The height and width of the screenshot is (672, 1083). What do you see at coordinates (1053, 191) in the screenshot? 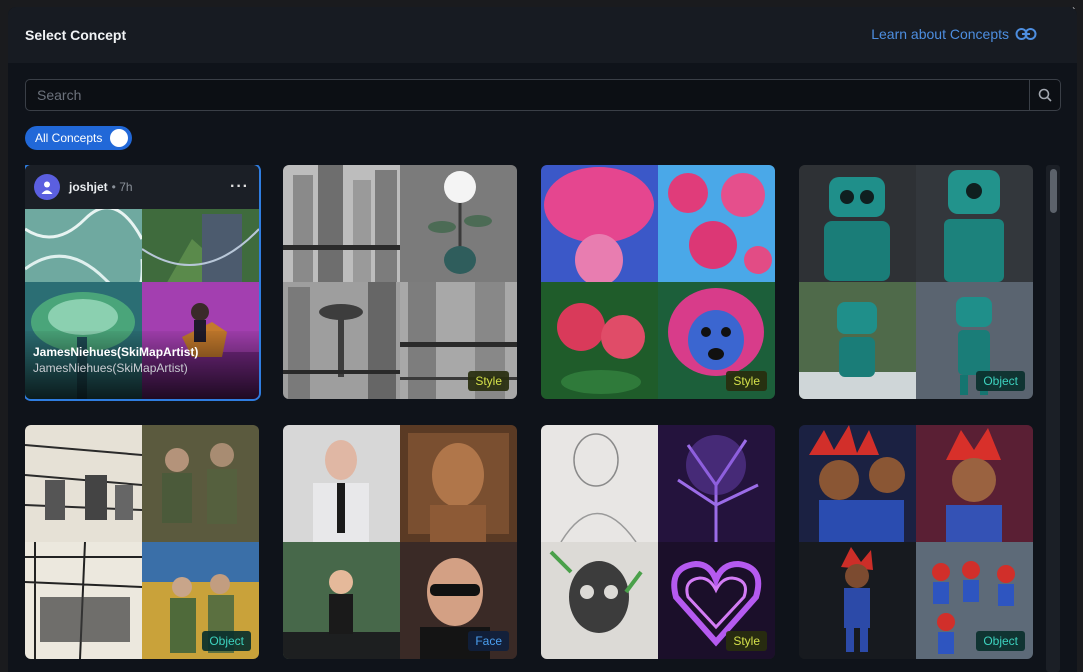
I see `scrollbar-thumb` at bounding box center [1053, 191].